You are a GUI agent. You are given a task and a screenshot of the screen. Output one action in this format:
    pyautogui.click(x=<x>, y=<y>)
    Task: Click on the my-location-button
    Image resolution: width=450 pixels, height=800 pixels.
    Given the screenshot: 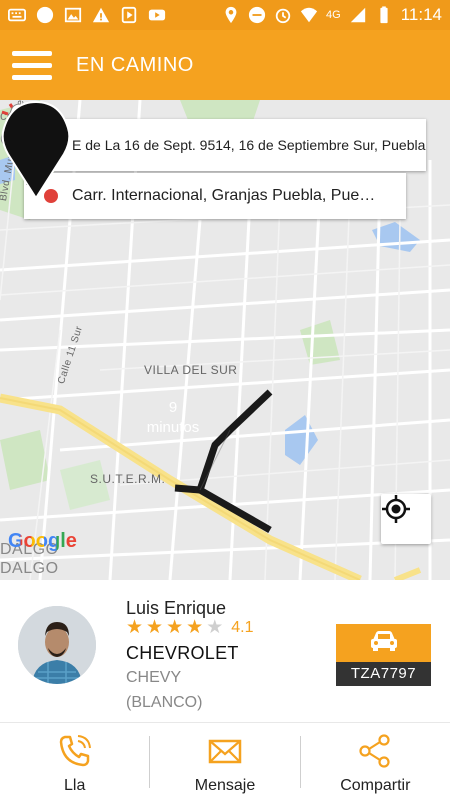 What is the action you would take?
    pyautogui.click(x=406, y=519)
    